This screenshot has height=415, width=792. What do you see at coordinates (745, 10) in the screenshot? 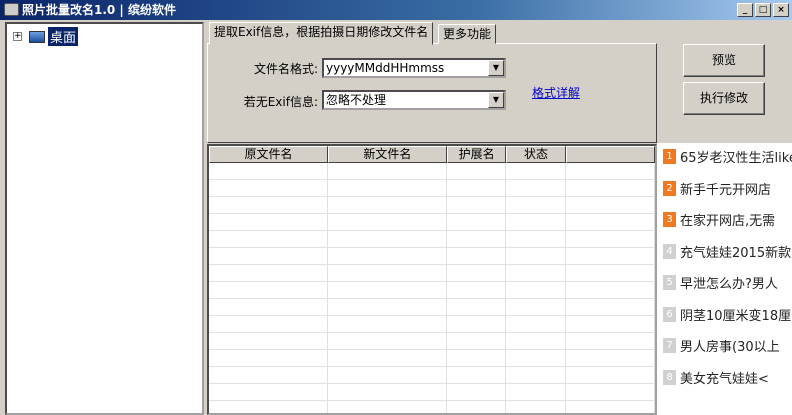
I see `minimize-button: _` at bounding box center [745, 10].